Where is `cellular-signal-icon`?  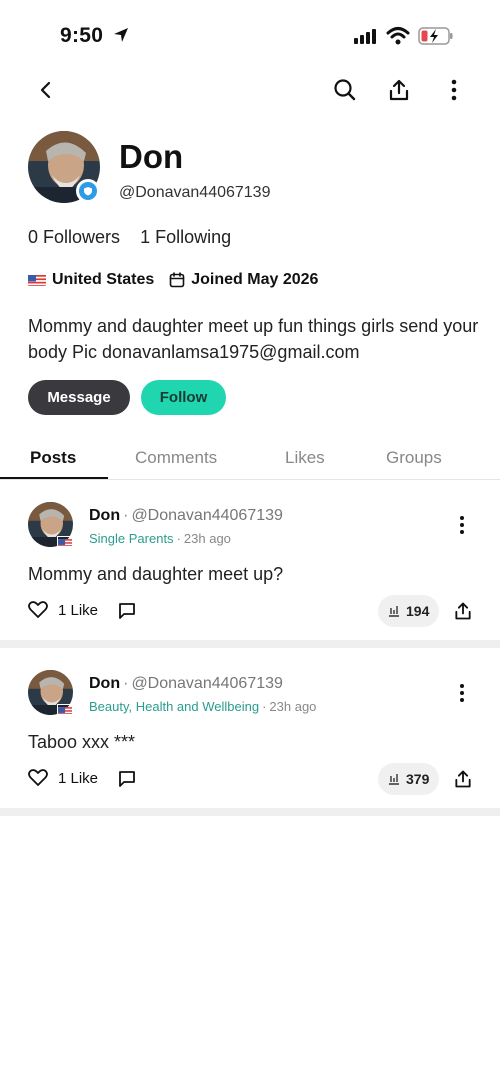
cellular-signal-icon is located at coordinates (365, 36).